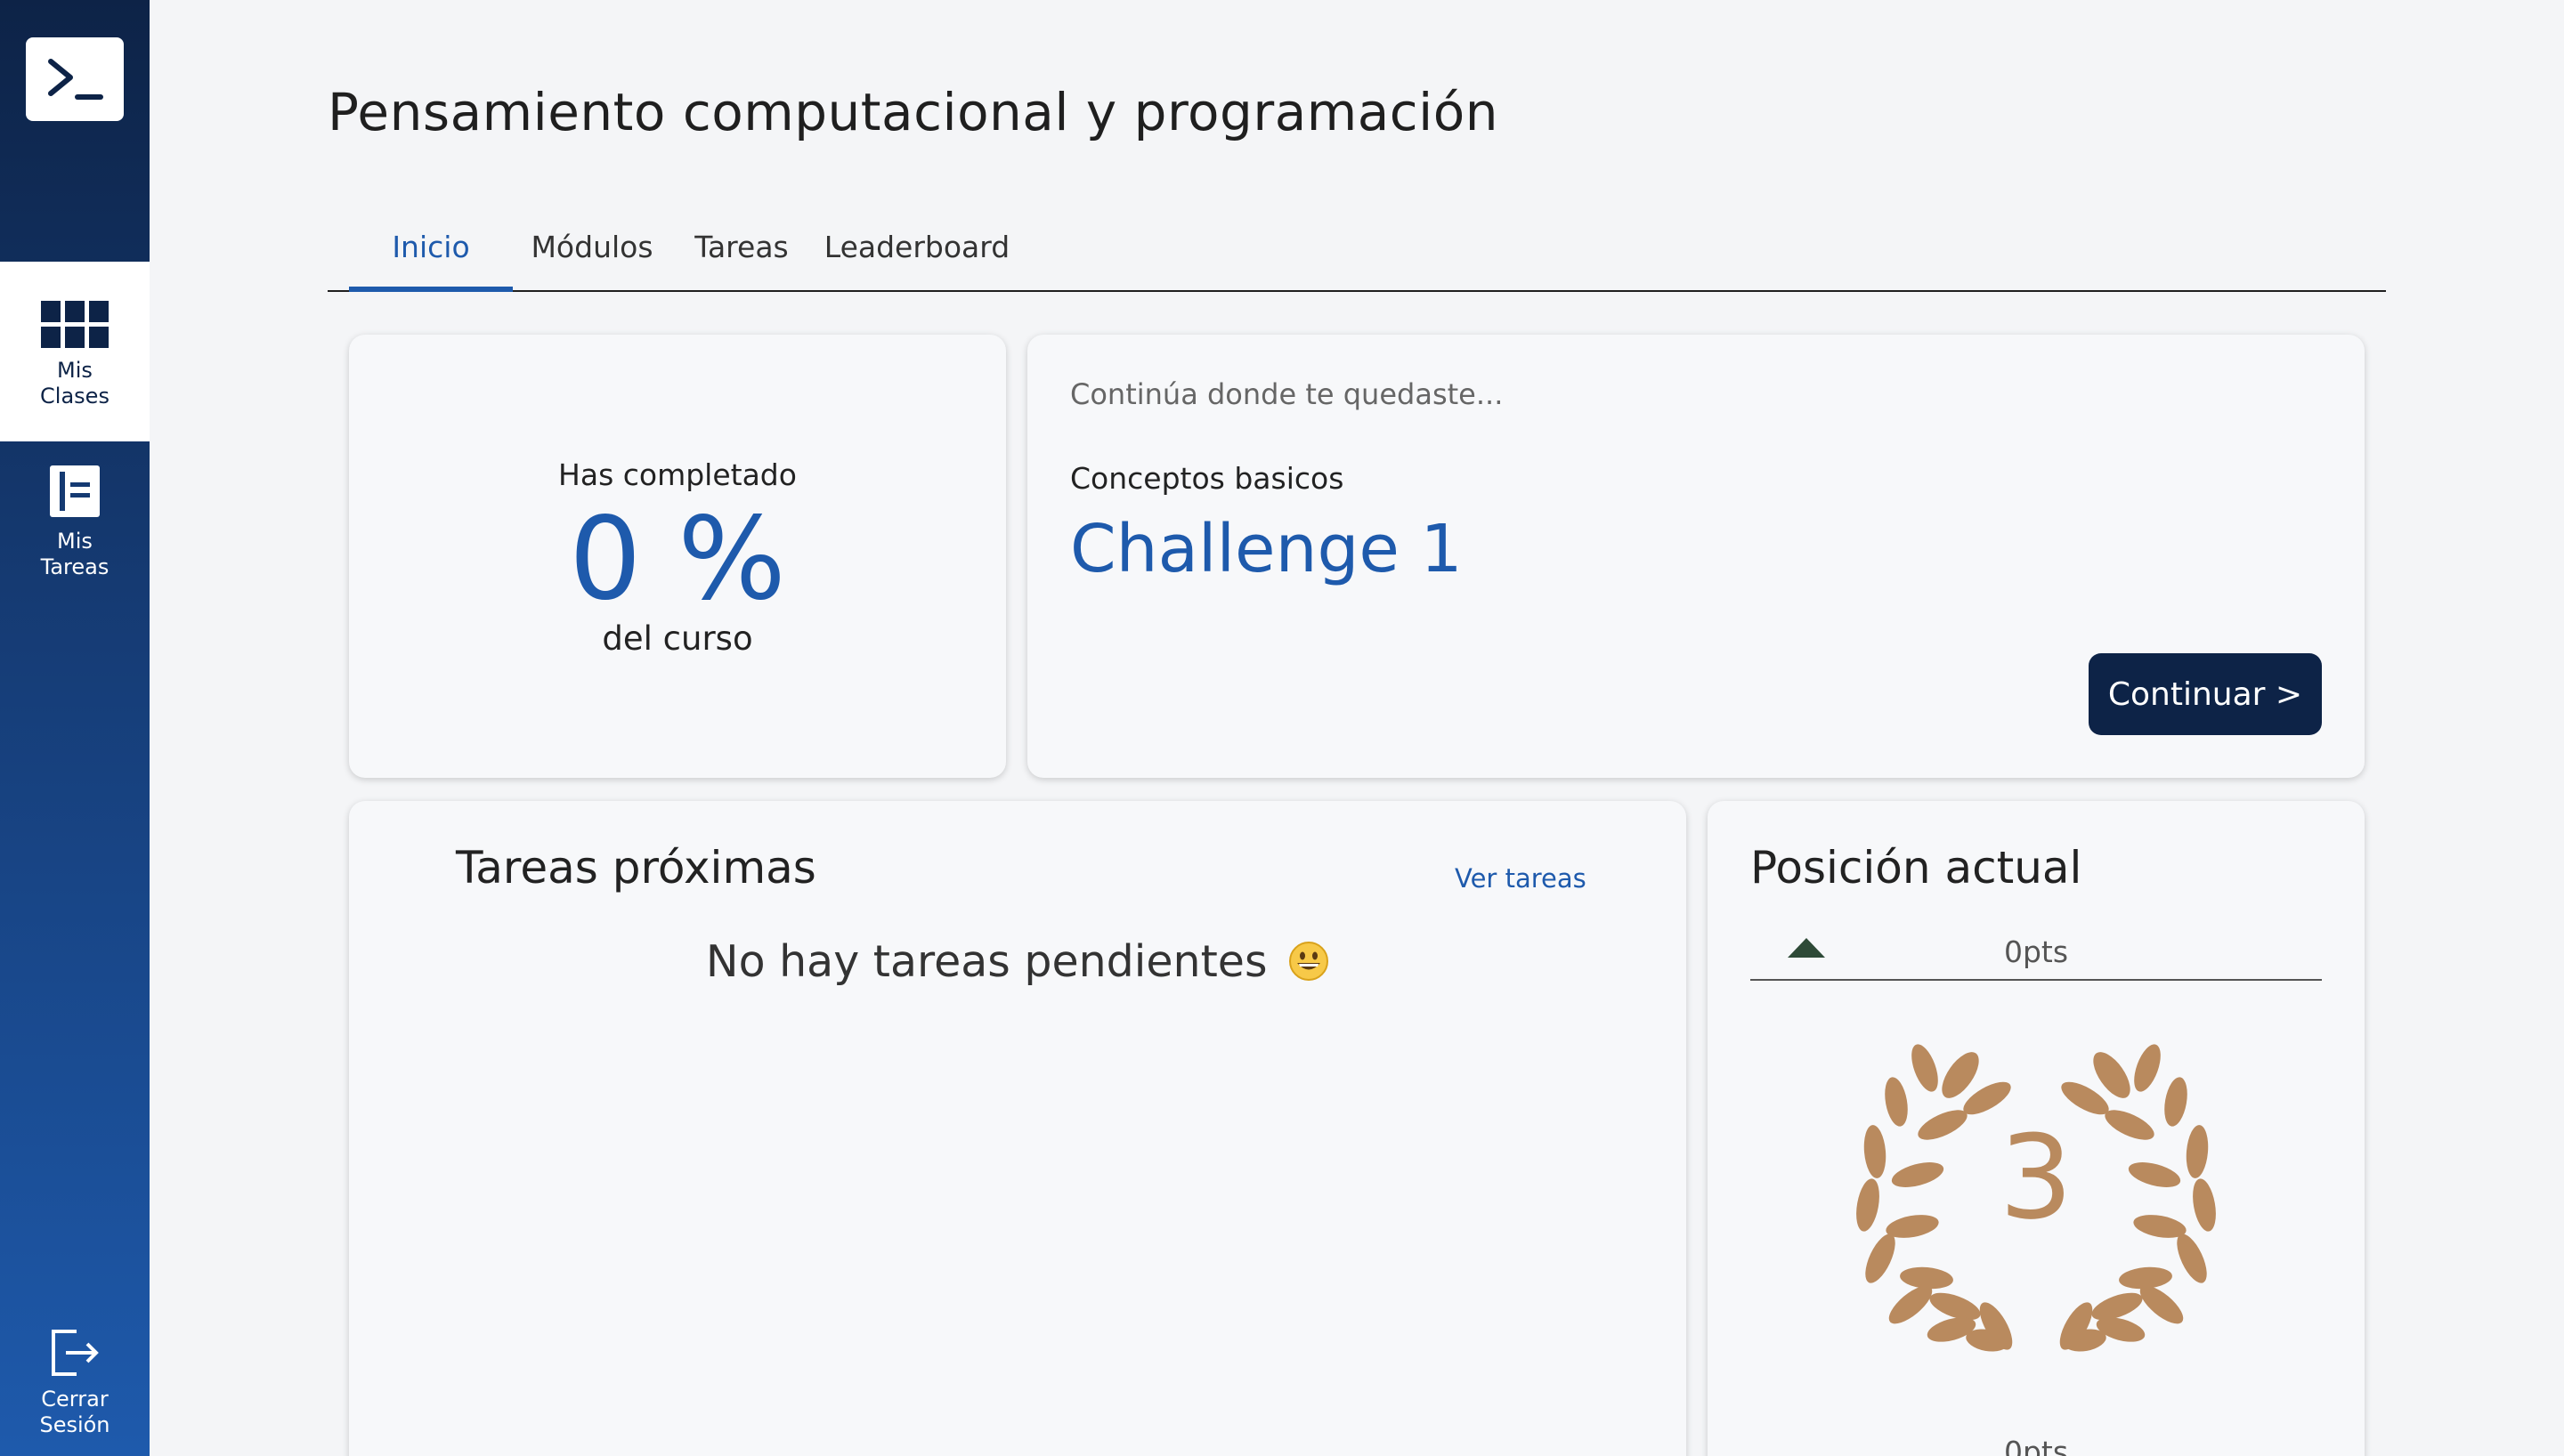 The height and width of the screenshot is (1456, 2564). Describe the element at coordinates (75, 728) in the screenshot. I see `sidebar: Mis Clases Mis Tareas Cerrar Sesión` at that location.